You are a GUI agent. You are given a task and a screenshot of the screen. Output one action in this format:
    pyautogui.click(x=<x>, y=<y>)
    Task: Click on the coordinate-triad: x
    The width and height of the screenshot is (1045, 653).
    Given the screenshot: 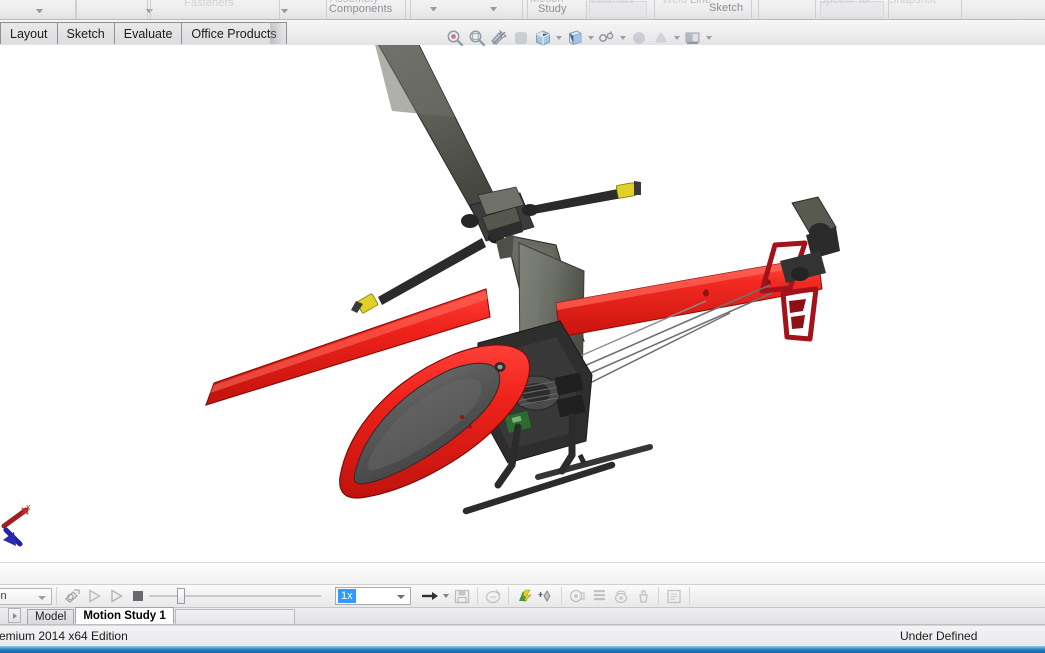 What is the action you would take?
    pyautogui.click(x=24, y=529)
    